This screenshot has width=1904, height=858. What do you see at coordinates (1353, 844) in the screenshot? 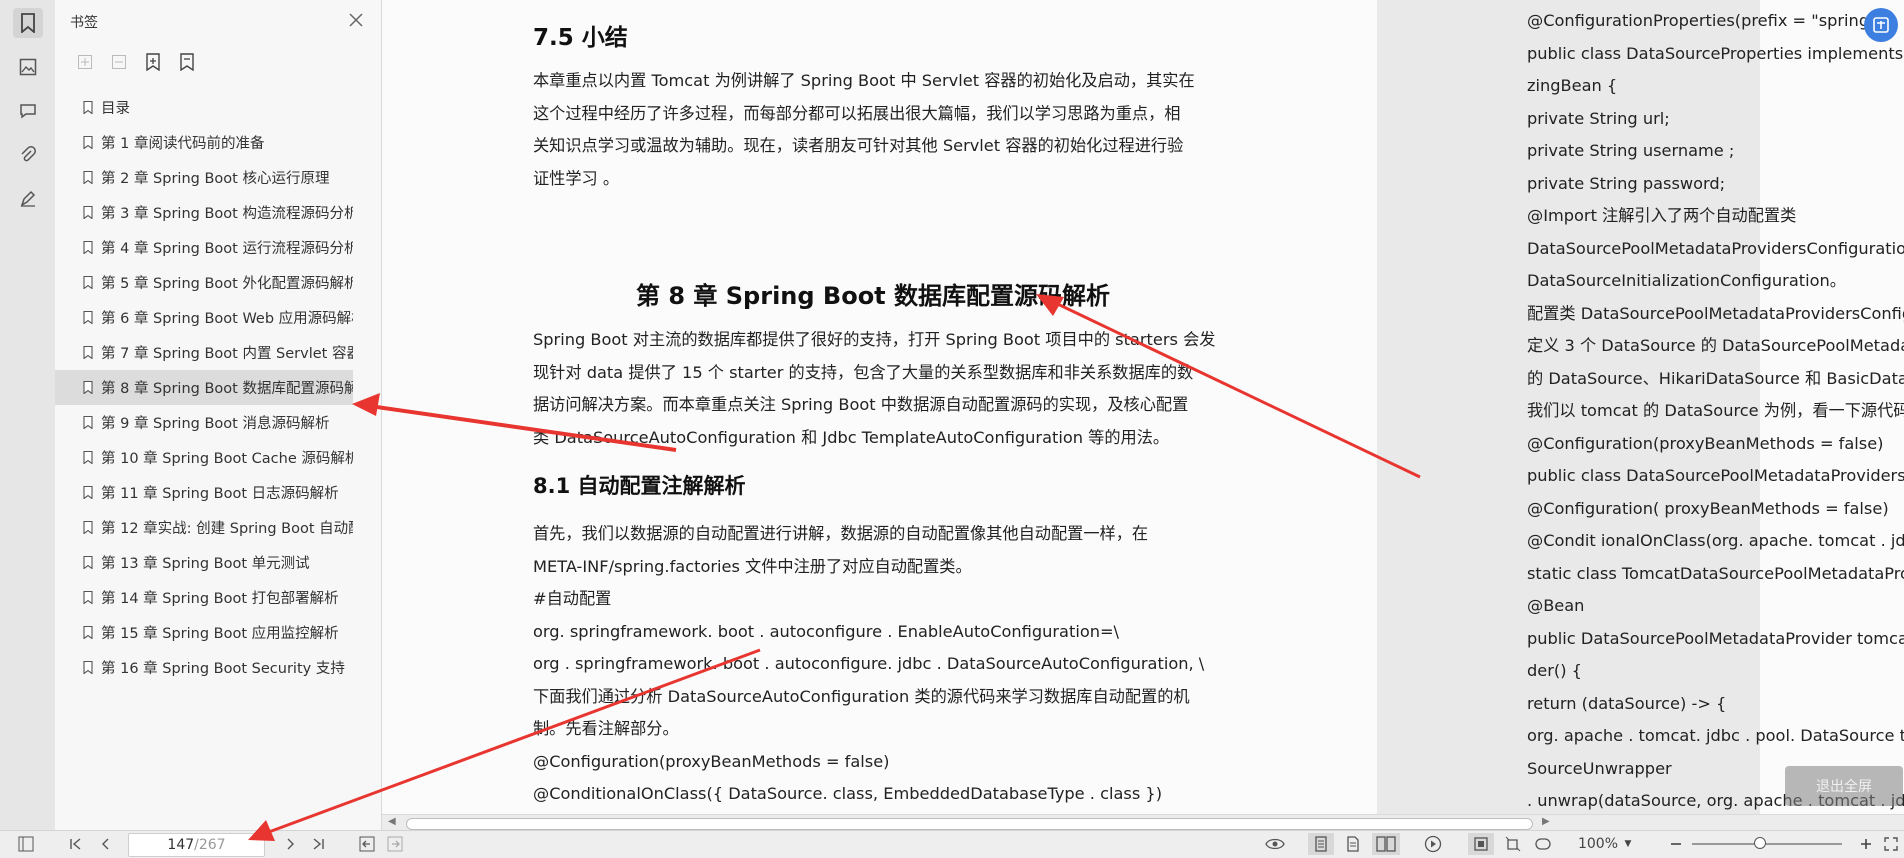
I see `continuous-page-icon` at bounding box center [1353, 844].